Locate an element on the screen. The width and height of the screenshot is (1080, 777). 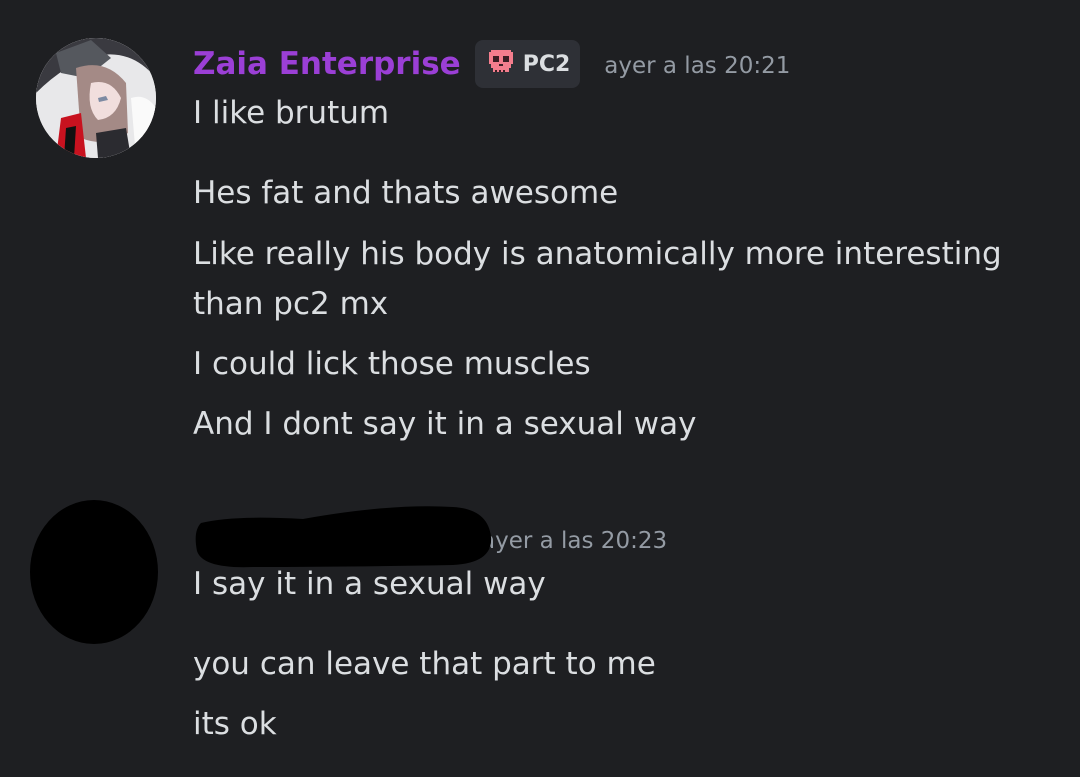
message-text: I could lick those muscles is located at coordinates (392, 364).